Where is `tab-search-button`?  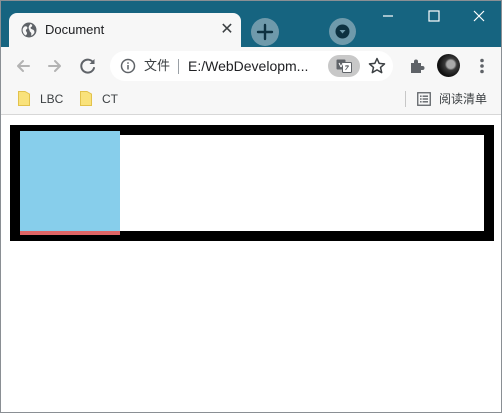 tab-search-button is located at coordinates (342, 31).